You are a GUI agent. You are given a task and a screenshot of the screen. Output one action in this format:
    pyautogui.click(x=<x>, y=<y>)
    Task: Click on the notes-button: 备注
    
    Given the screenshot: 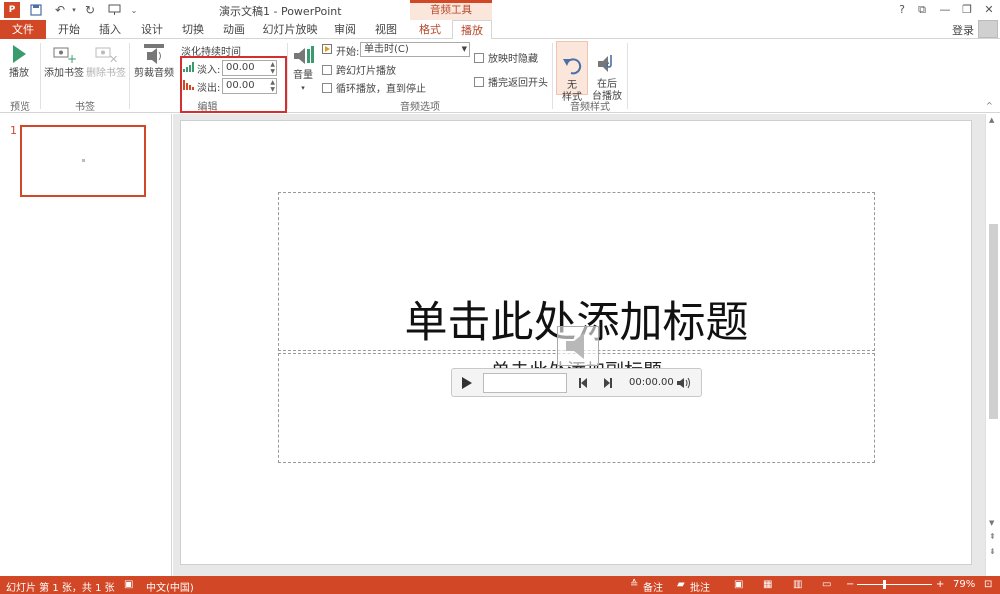 What is the action you would take?
    pyautogui.click(x=653, y=586)
    